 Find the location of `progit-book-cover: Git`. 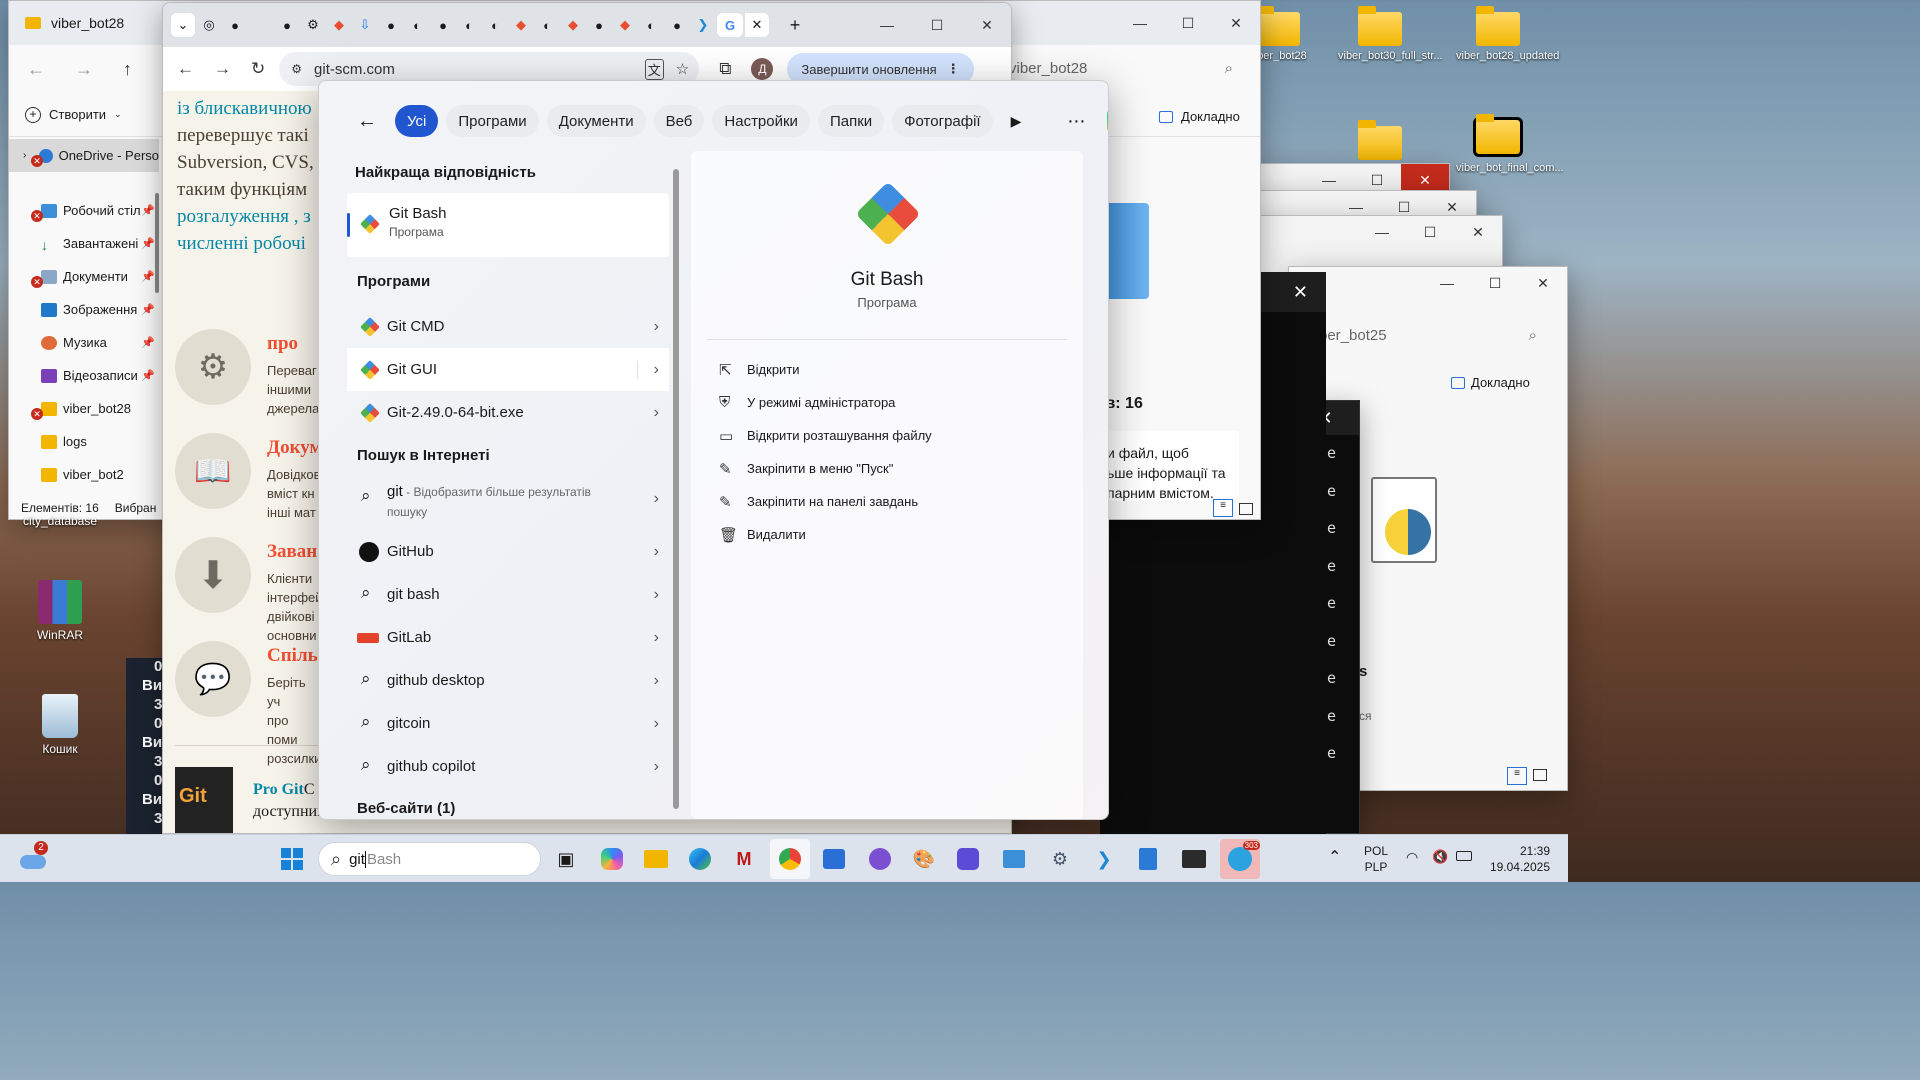

progit-book-cover: Git is located at coordinates (204, 800).